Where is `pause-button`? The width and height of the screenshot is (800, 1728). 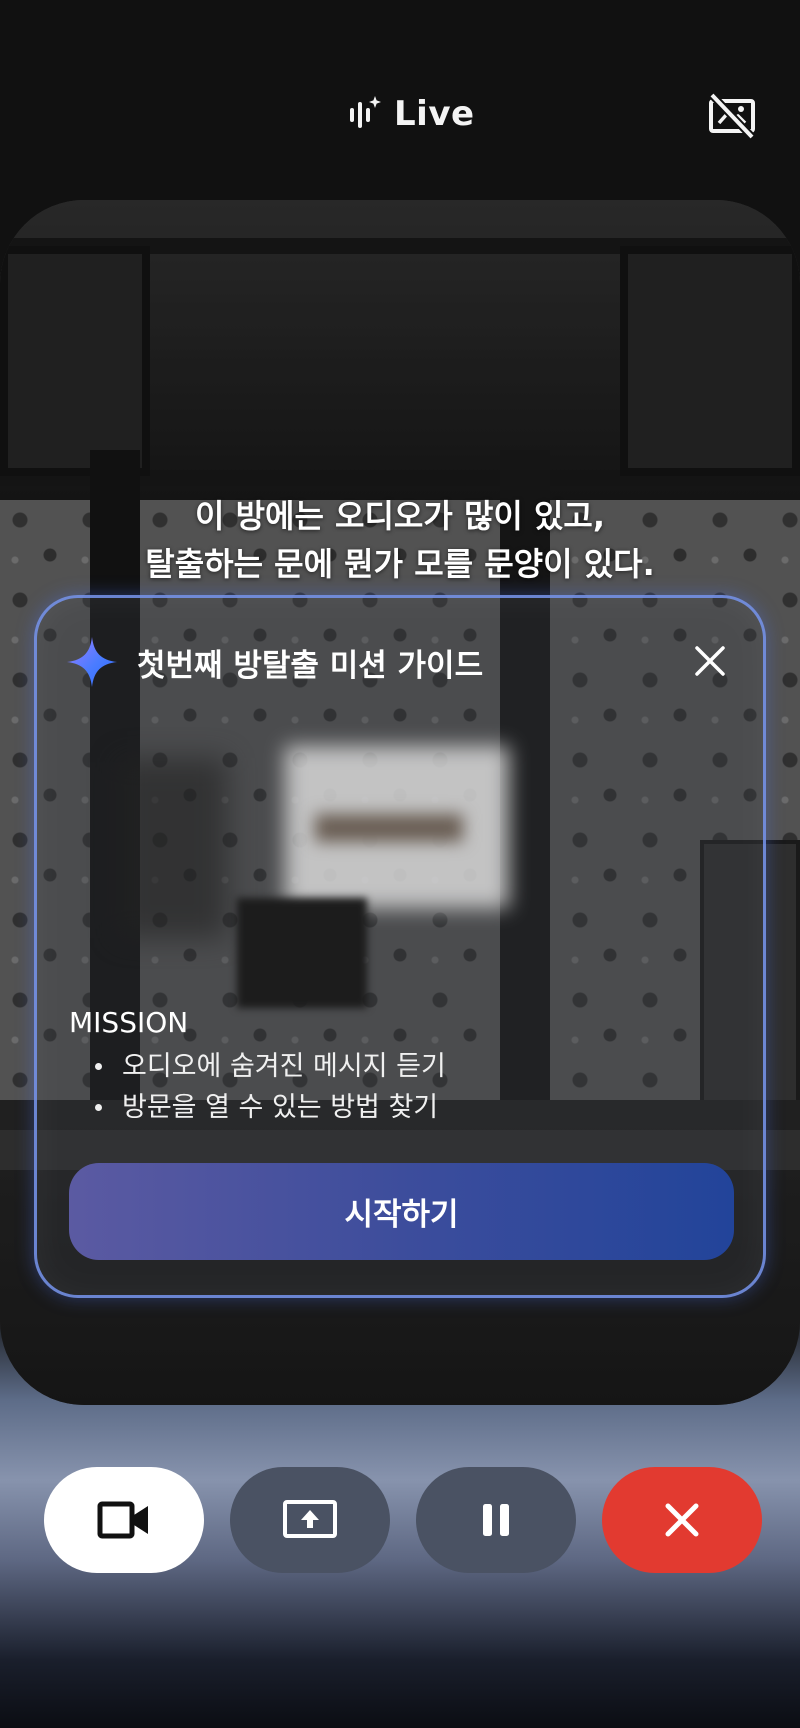 pause-button is located at coordinates (496, 1520).